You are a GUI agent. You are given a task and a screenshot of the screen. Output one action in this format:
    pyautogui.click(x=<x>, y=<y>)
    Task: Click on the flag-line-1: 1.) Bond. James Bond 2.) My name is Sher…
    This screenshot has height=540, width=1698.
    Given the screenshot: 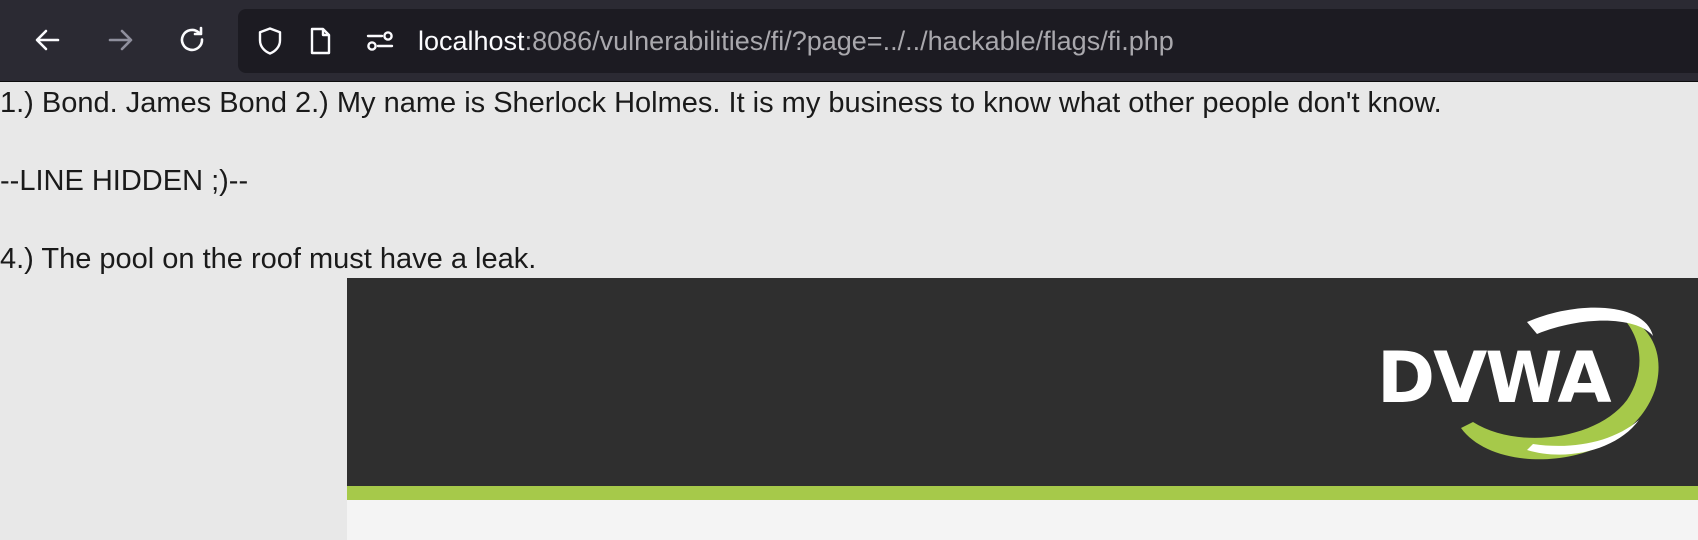 What is the action you would take?
    pyautogui.click(x=721, y=103)
    